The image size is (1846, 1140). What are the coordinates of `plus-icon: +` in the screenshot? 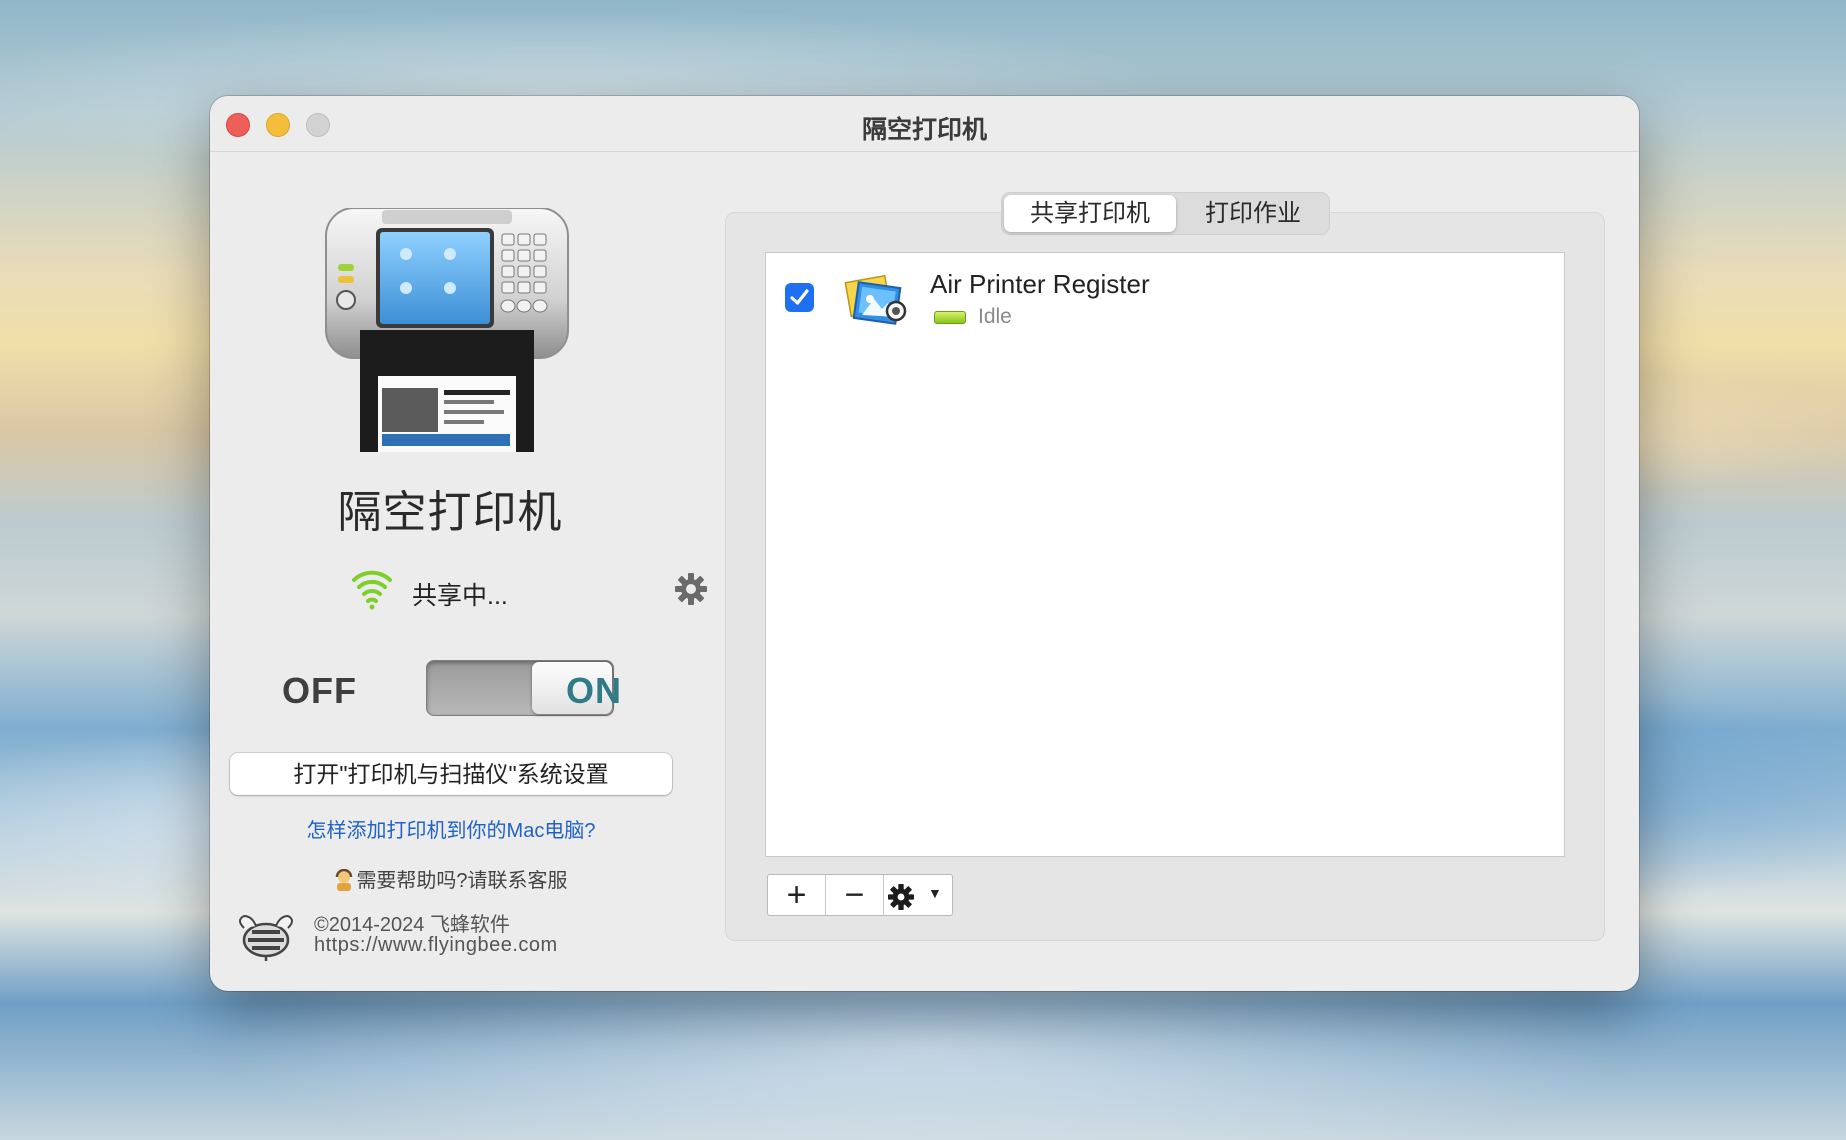 It's located at (796, 895).